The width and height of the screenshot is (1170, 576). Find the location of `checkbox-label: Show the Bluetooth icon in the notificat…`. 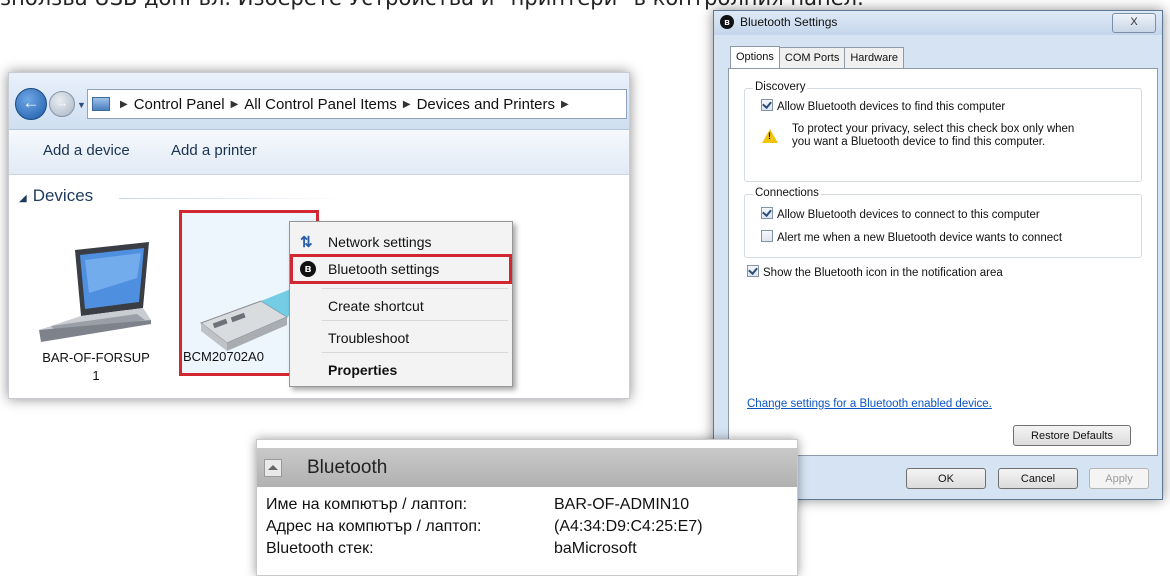

checkbox-label: Show the Bluetooth icon in the notificat… is located at coordinates (883, 273).